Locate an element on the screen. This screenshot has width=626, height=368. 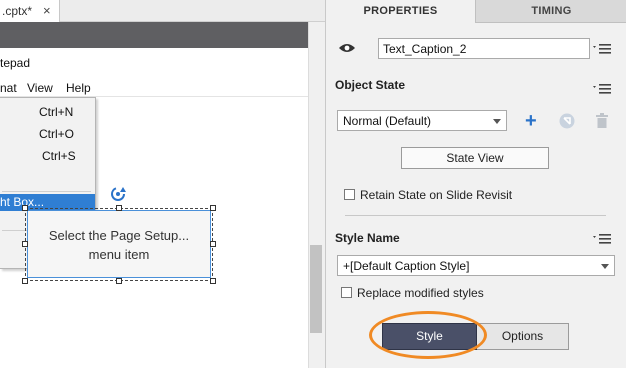
text-caption: Select the Page Setup... menu item is located at coordinates (119, 244).